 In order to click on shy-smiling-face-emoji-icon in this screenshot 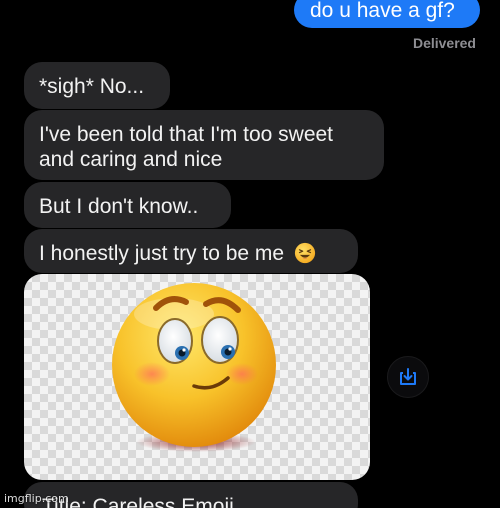, I will do `click(194, 367)`.